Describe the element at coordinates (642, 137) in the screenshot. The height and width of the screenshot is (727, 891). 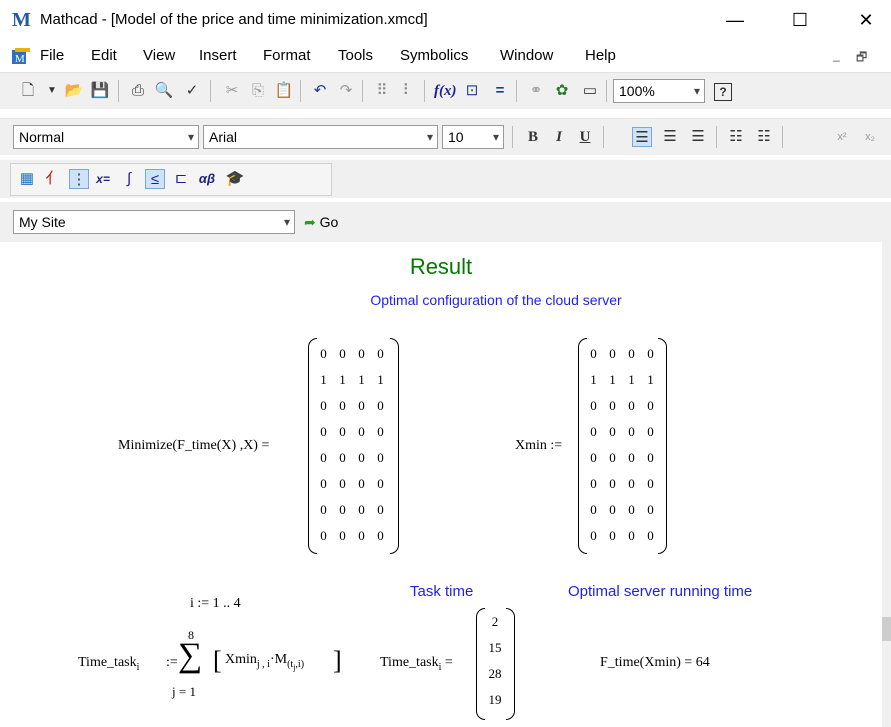
I see `align-left-icon: ☰` at that location.